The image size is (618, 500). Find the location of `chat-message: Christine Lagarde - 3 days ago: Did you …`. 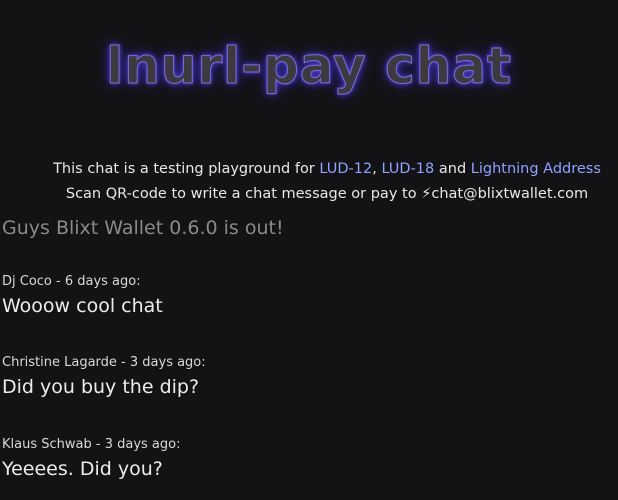

chat-message: Christine Lagarde - 3 days ago: Did you … is located at coordinates (104, 377).